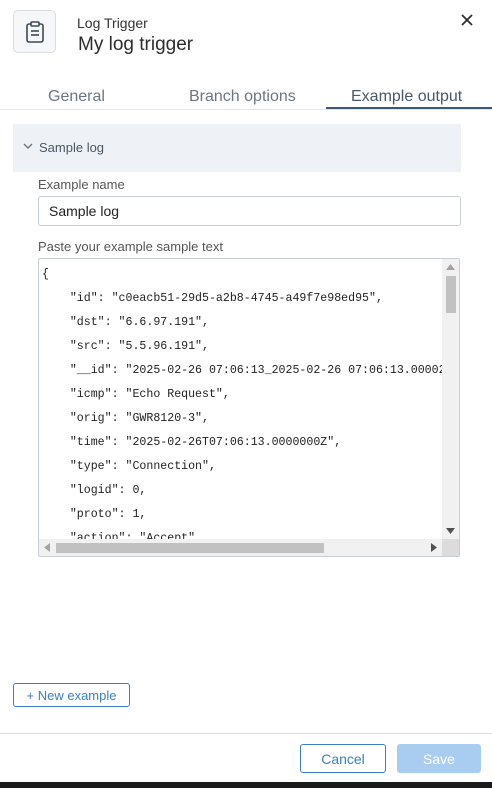 The height and width of the screenshot is (788, 492). What do you see at coordinates (450, 267) in the screenshot?
I see `scroll-up-icon` at bounding box center [450, 267].